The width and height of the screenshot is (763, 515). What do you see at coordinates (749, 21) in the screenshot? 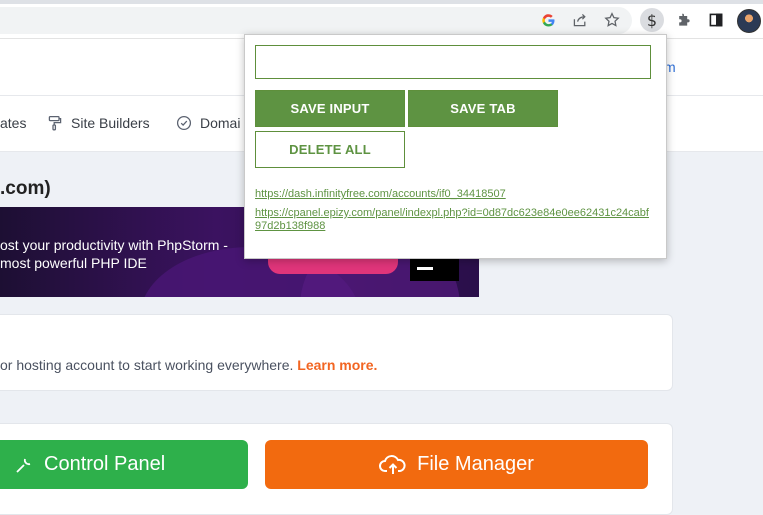
I see `avatar` at bounding box center [749, 21].